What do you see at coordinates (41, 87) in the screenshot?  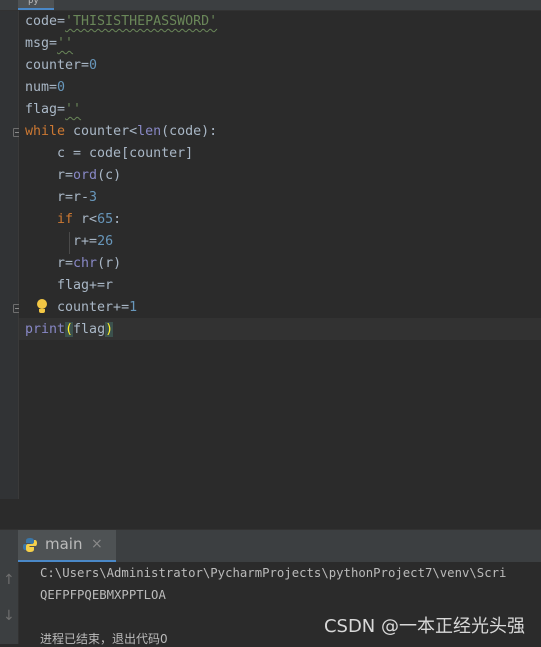 I see `code-token: num=` at bounding box center [41, 87].